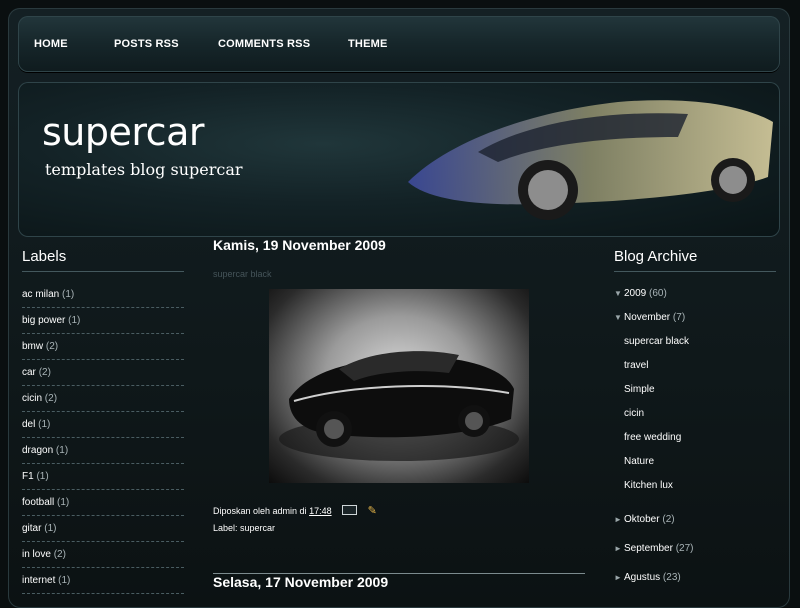  I want to click on post-title: supercar black, so click(399, 274).